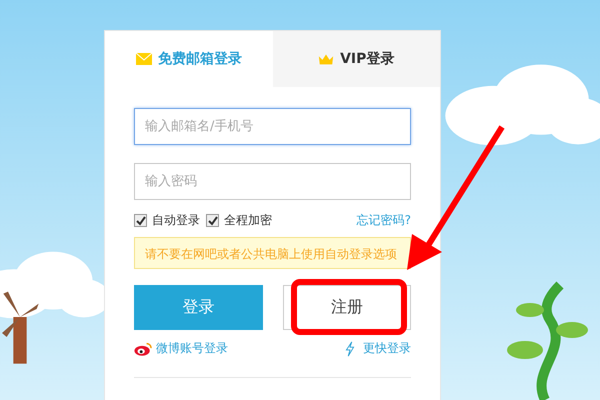  I want to click on login-button: 登录, so click(198, 307).